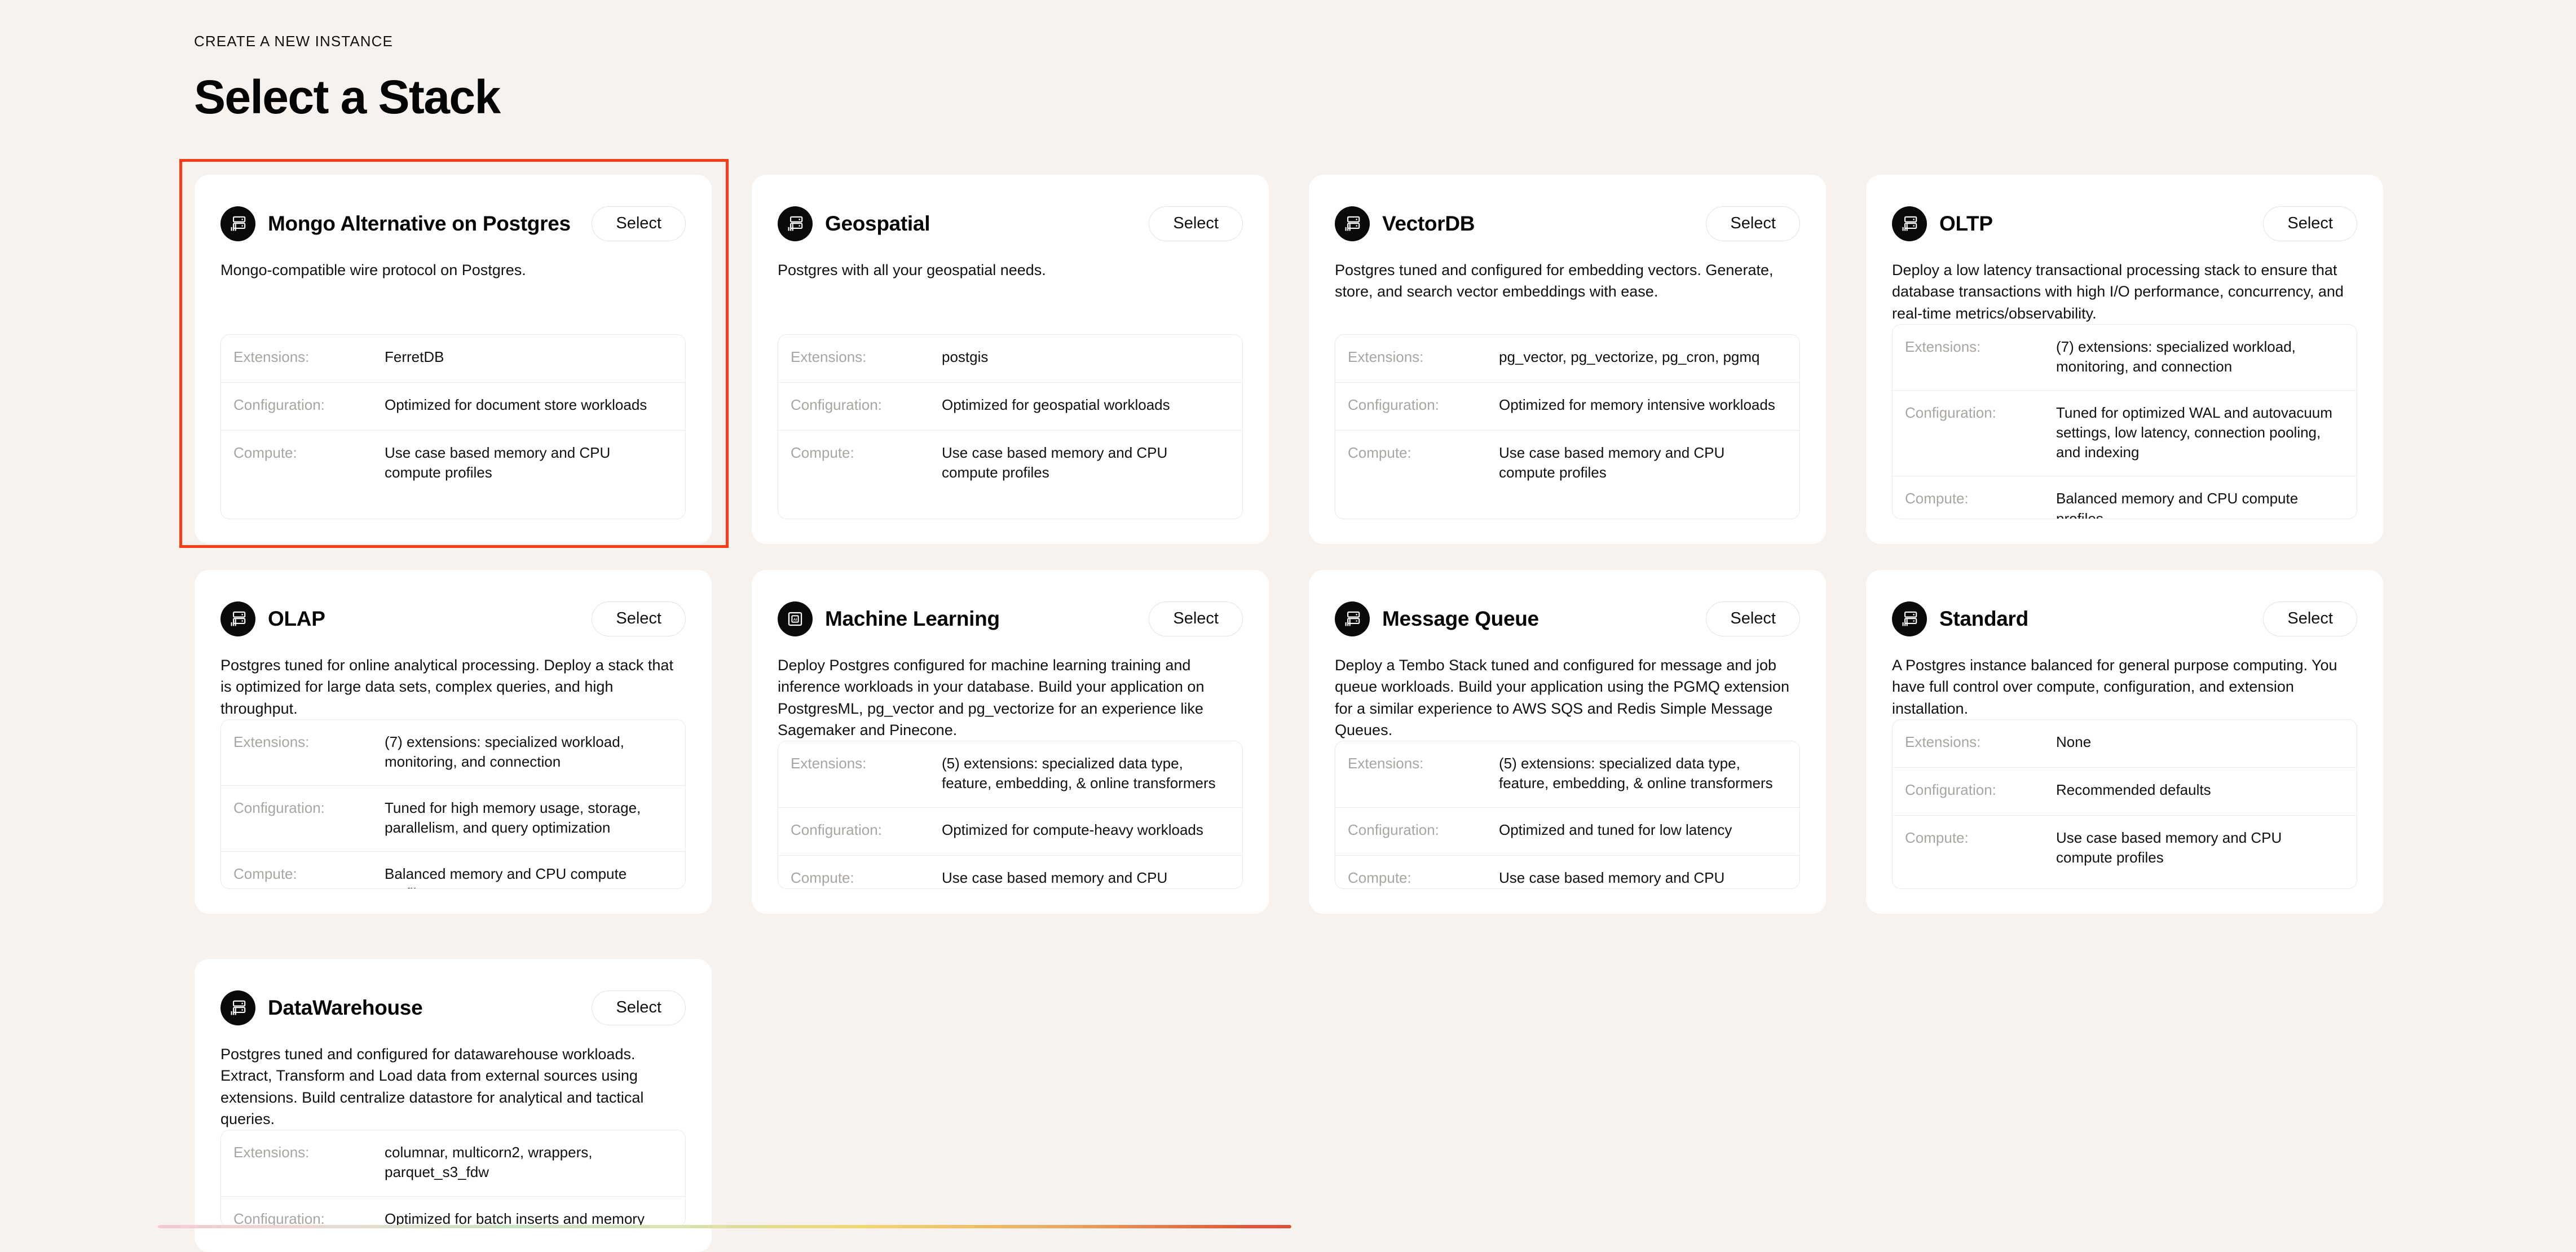 This screenshot has width=2576, height=1252. I want to click on card-header-left: Standard, so click(1960, 618).